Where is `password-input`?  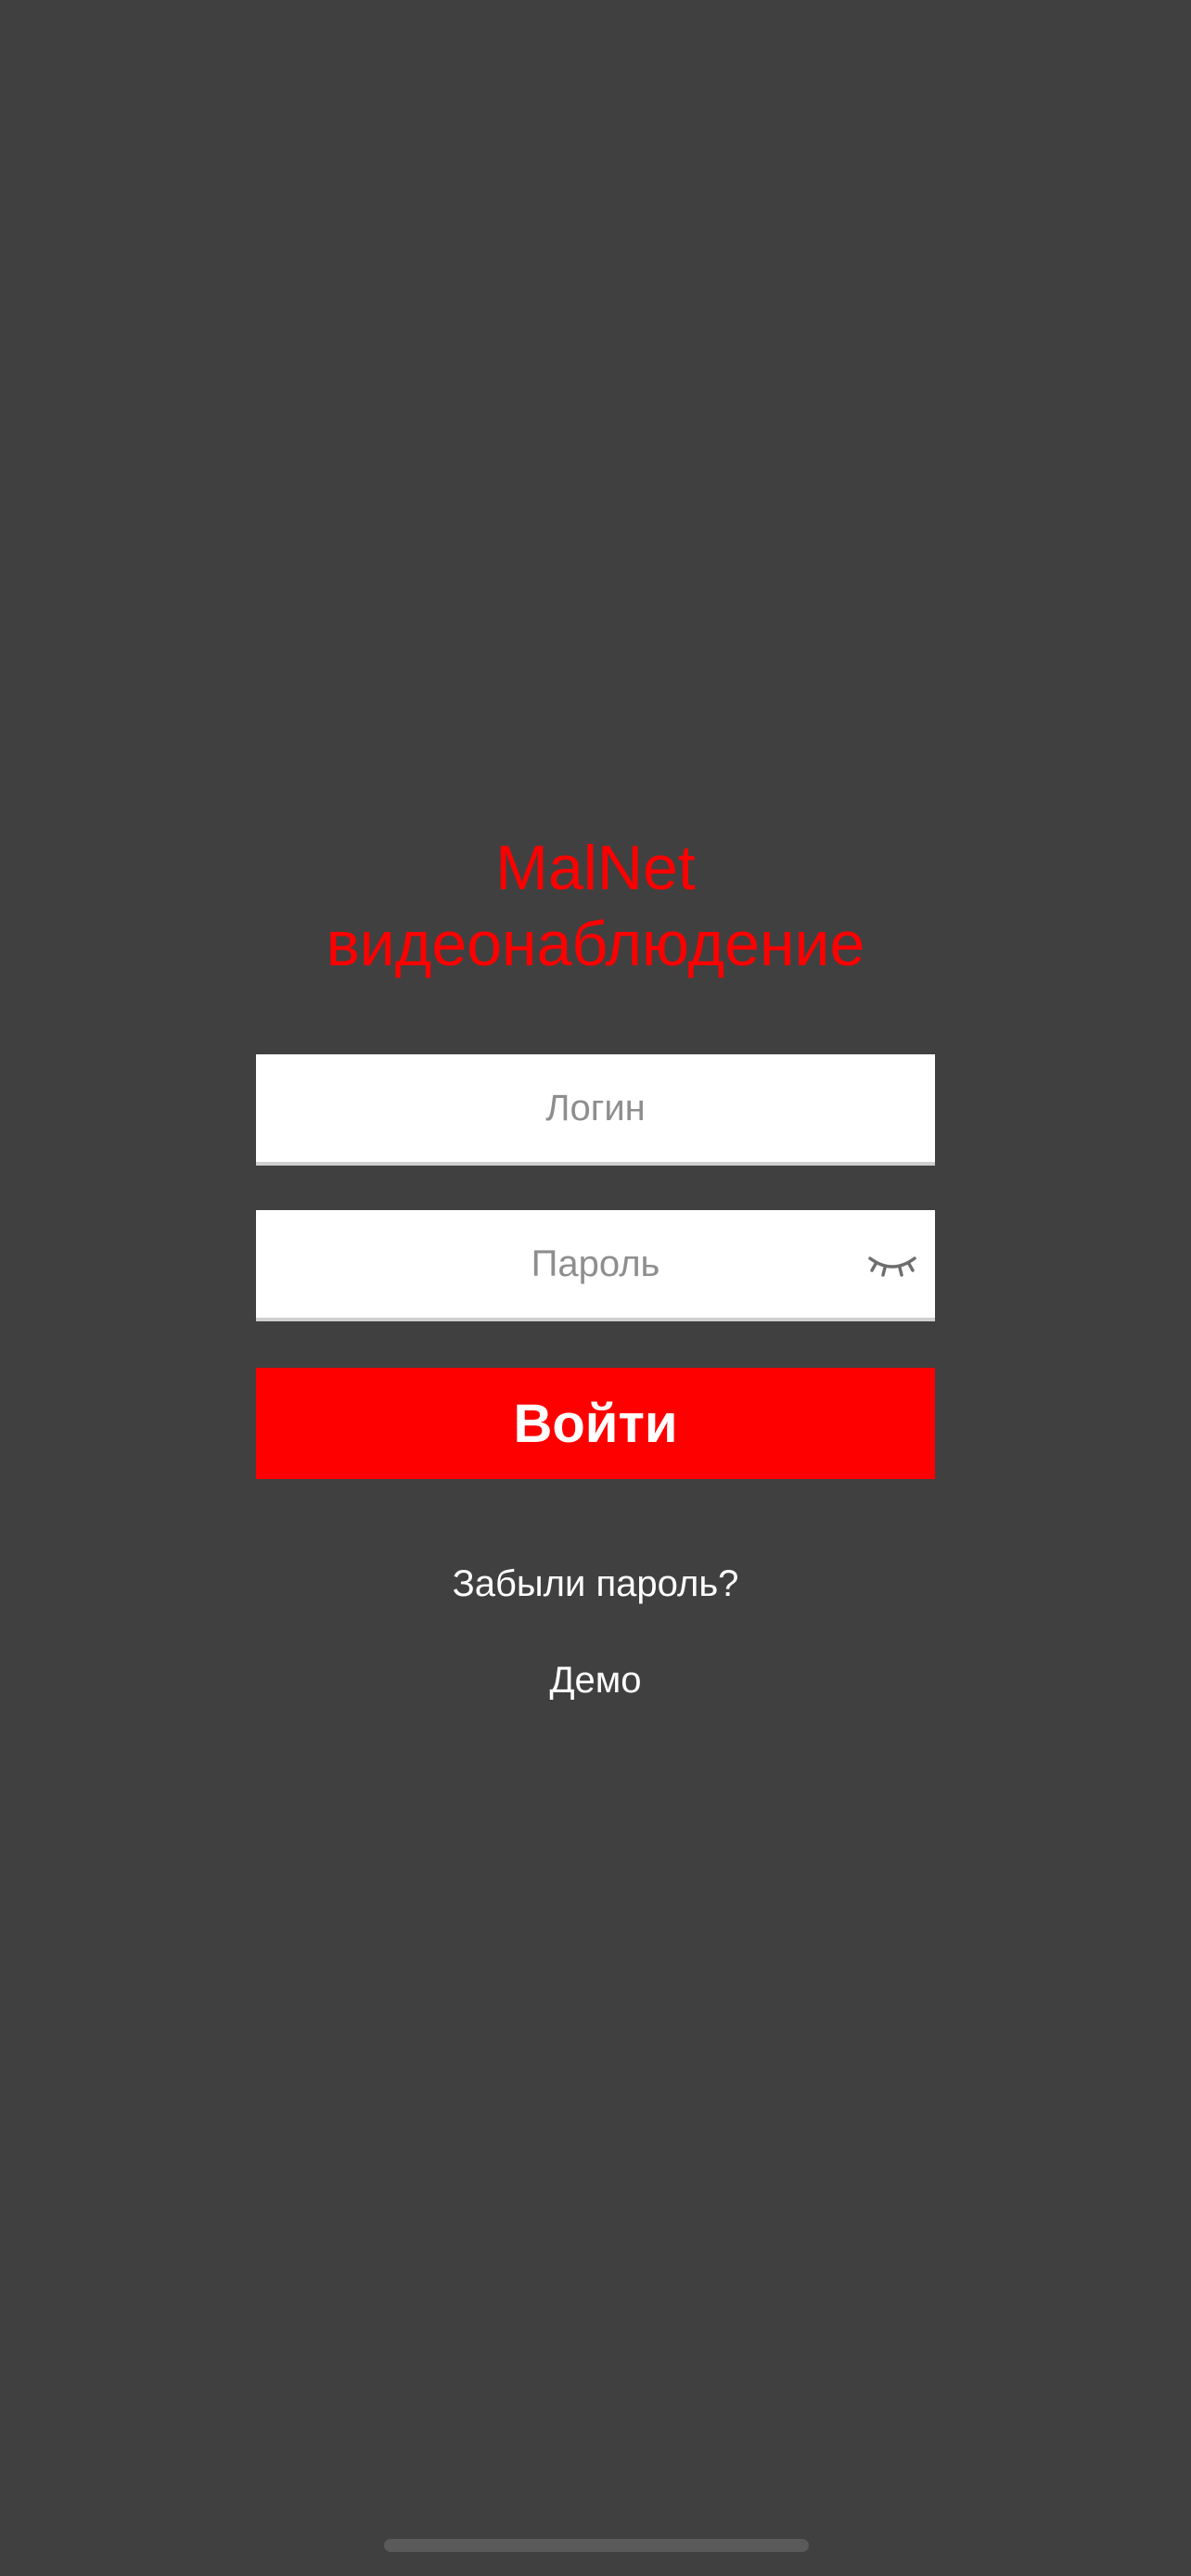 password-input is located at coordinates (595, 1264).